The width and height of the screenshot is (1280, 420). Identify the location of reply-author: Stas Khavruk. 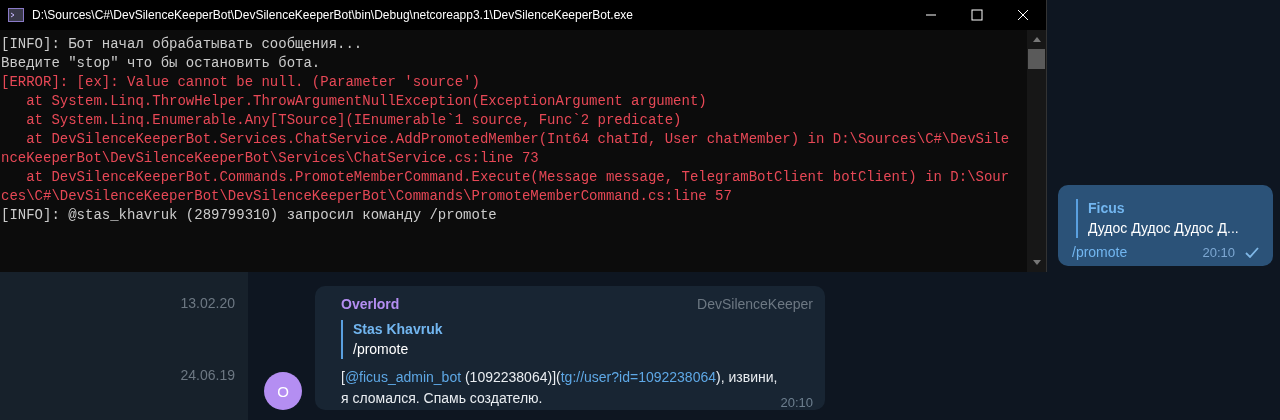
(398, 329).